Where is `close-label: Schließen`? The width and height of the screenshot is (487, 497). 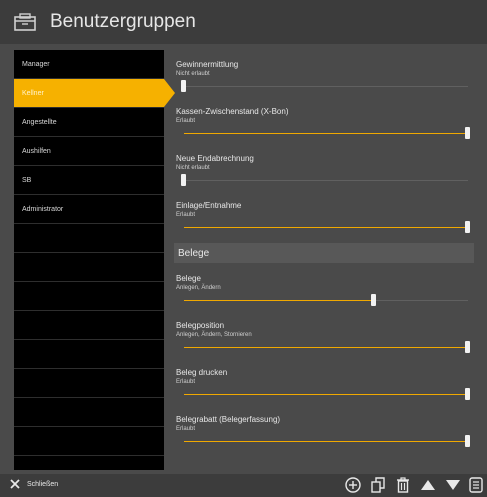
close-label: Schließen is located at coordinates (43, 484).